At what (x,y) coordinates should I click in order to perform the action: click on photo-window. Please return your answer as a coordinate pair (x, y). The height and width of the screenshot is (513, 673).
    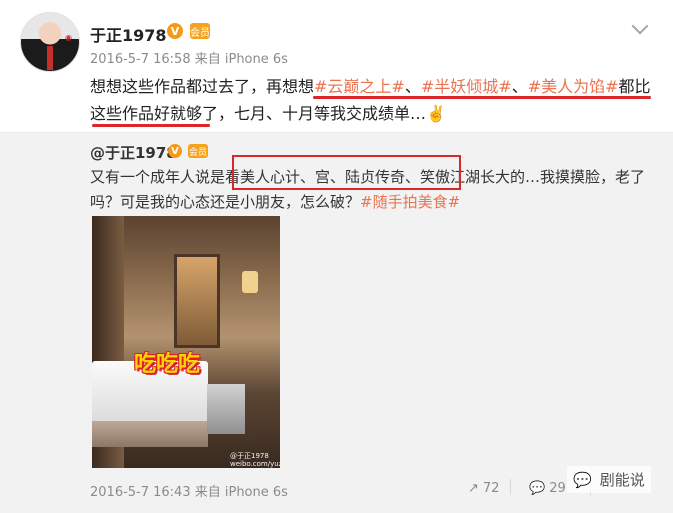
    Looking at the image, I should click on (197, 301).